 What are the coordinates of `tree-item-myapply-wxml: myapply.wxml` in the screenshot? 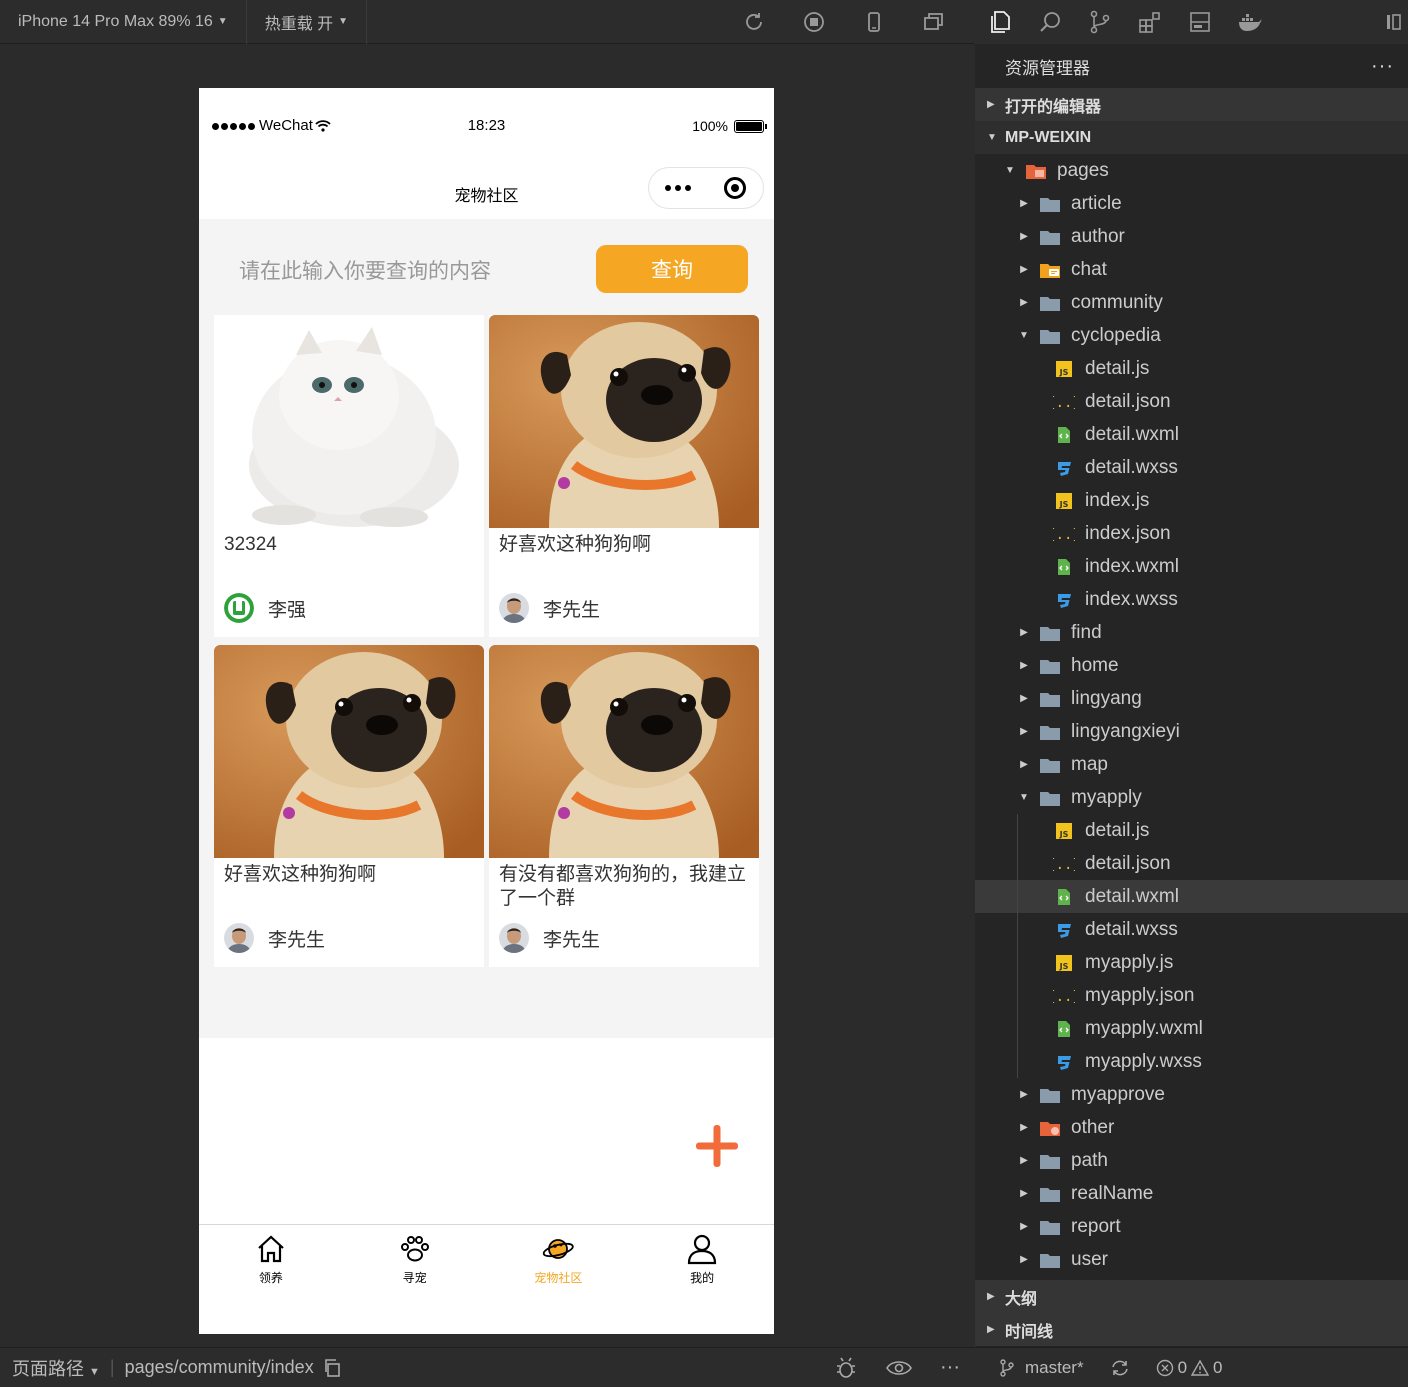 It's located at (1191, 1028).